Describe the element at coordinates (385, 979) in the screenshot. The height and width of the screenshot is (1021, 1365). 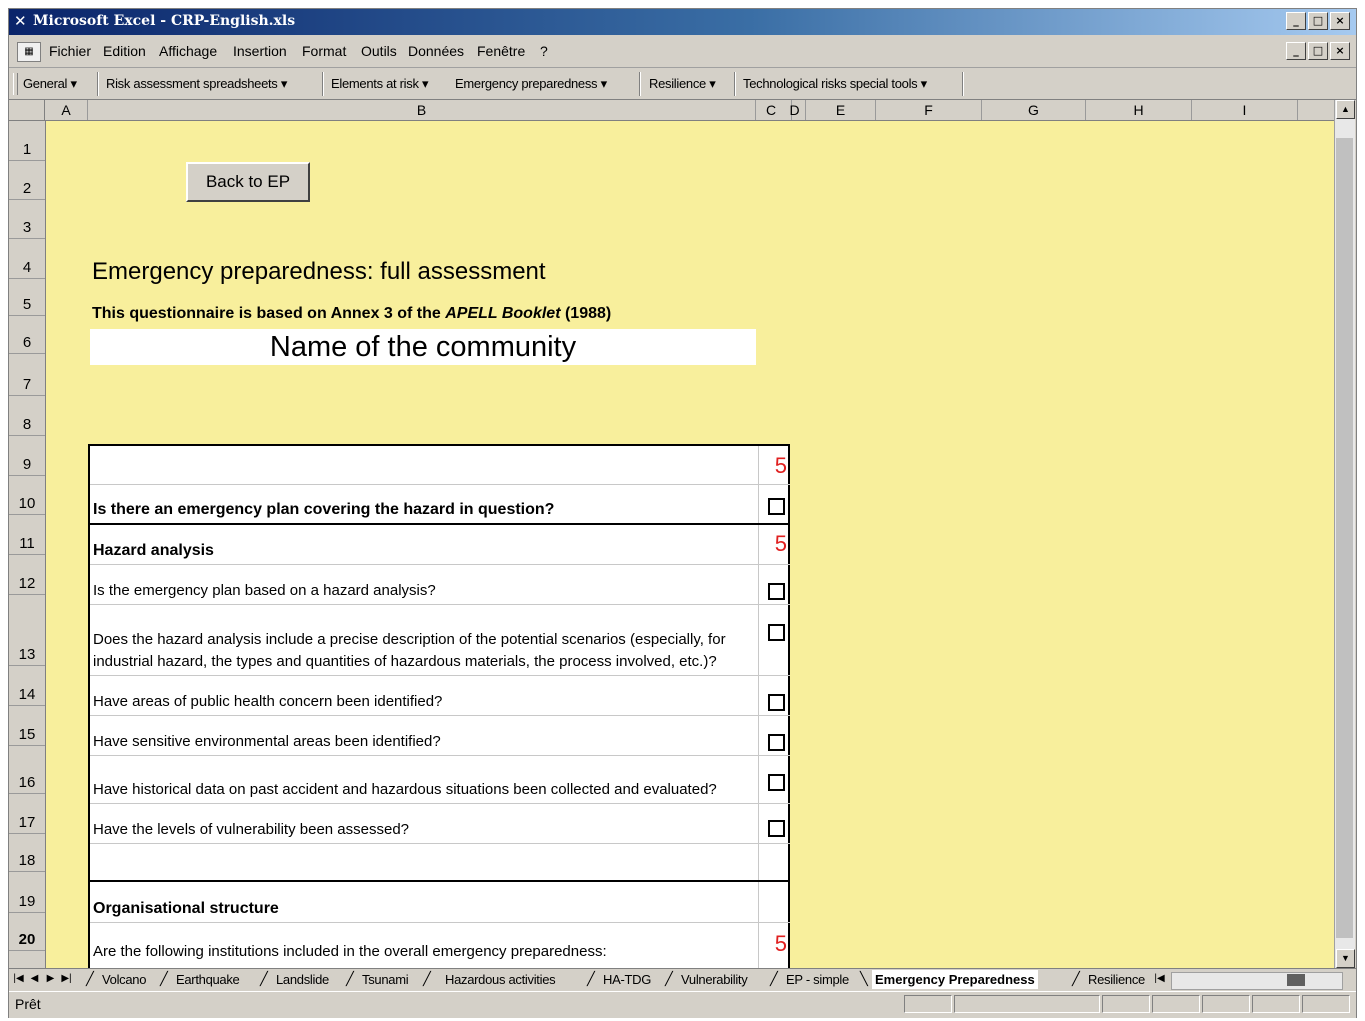
I see `tab-tsunami: Tsunami` at that location.